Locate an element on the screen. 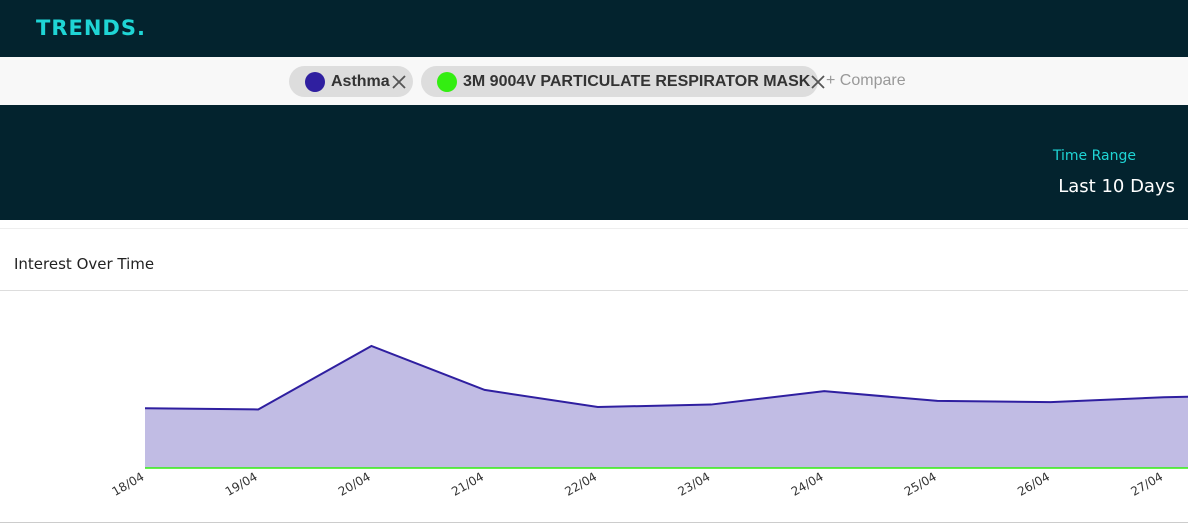  time-range-label: Time Range is located at coordinates (1094, 156).